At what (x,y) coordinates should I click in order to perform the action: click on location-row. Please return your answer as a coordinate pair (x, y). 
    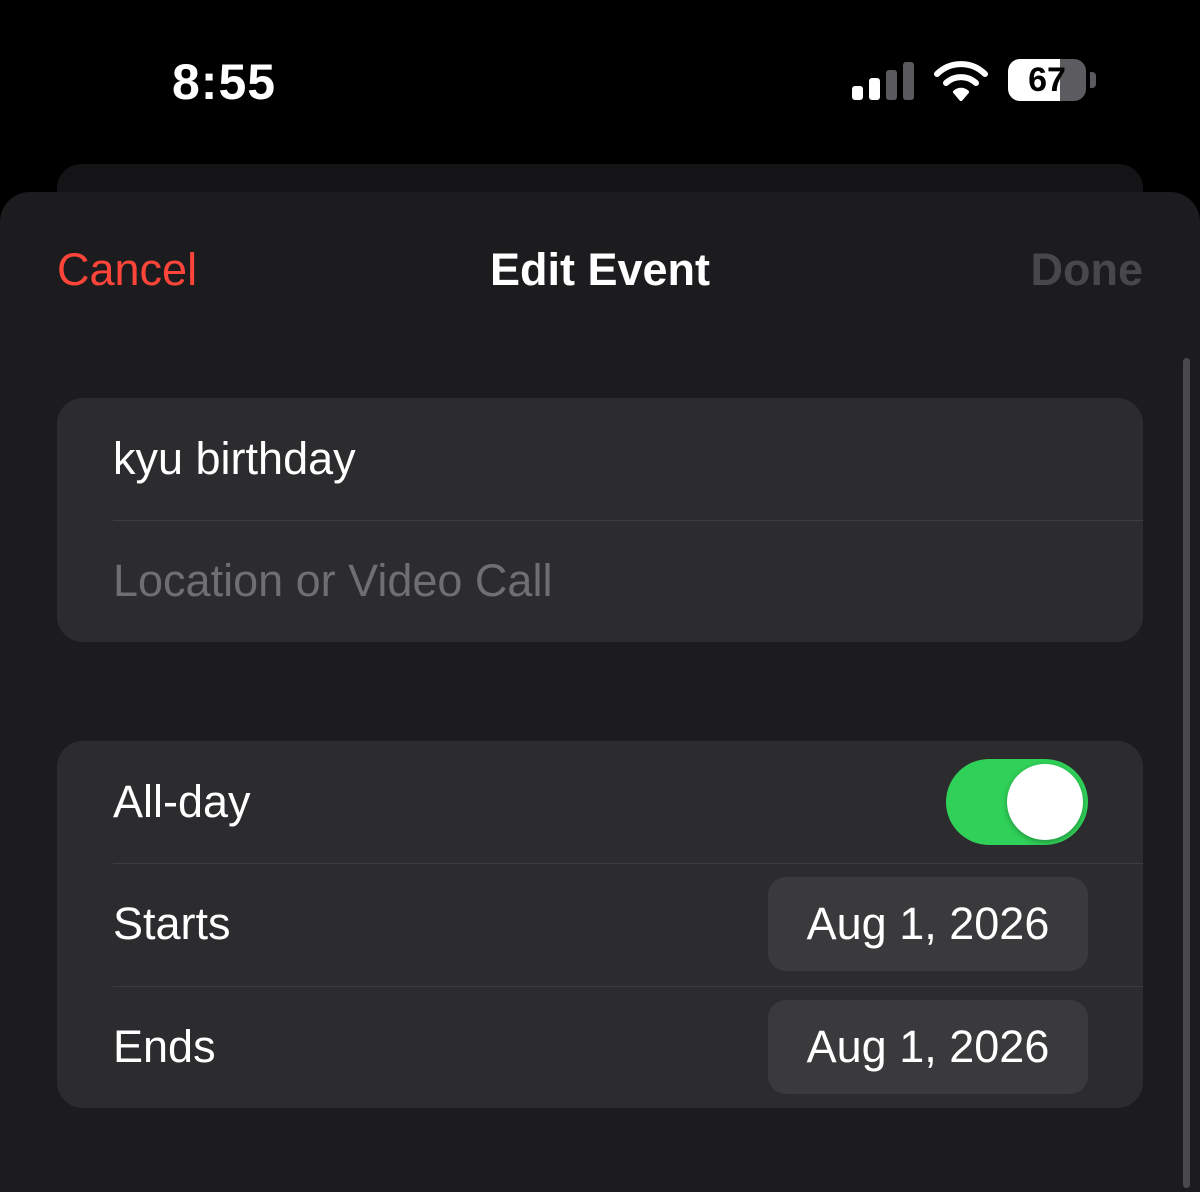
    Looking at the image, I should click on (600, 581).